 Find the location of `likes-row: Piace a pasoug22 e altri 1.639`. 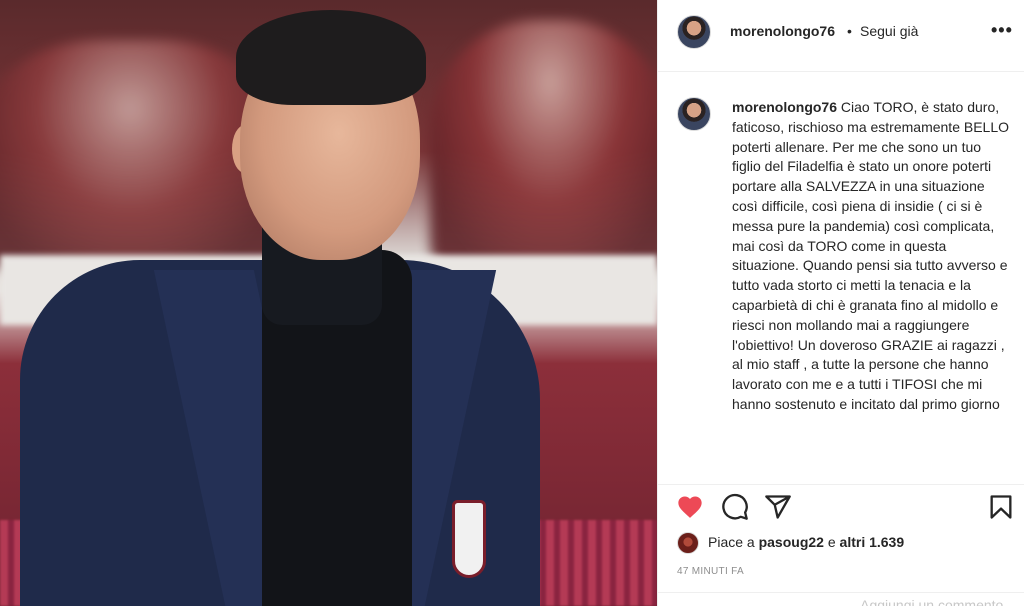

likes-row: Piace a pasoug22 e altri 1.639 is located at coordinates (841, 543).